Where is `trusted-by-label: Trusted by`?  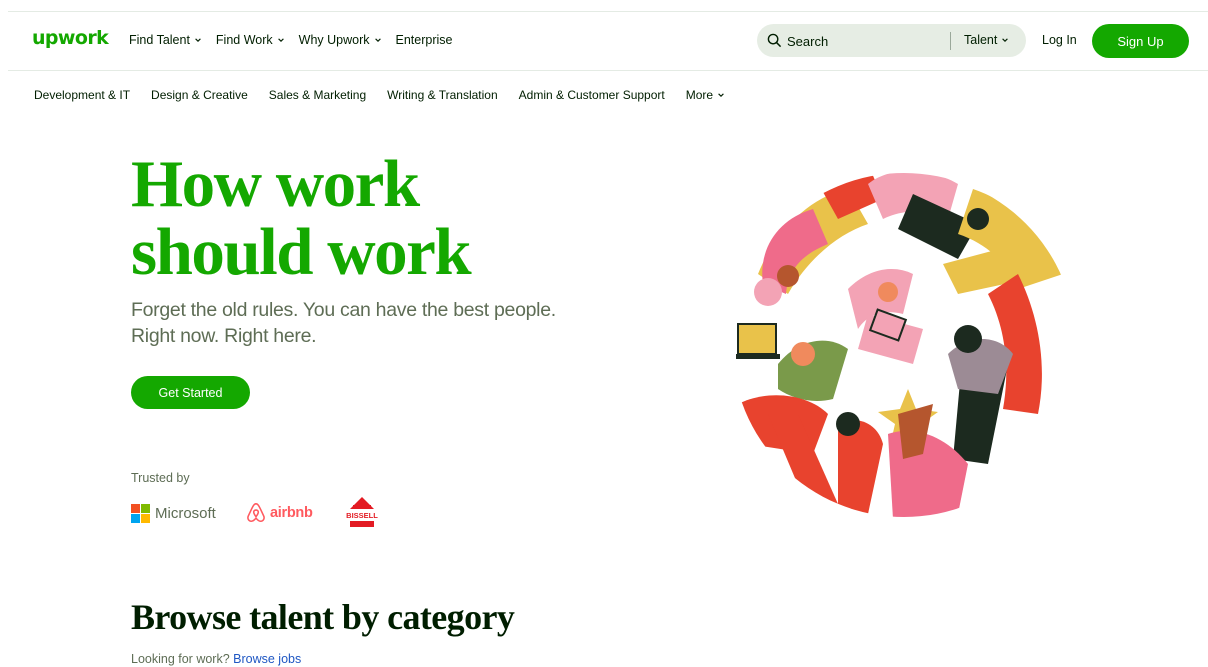
trusted-by-label: Trusted by is located at coordinates (160, 478).